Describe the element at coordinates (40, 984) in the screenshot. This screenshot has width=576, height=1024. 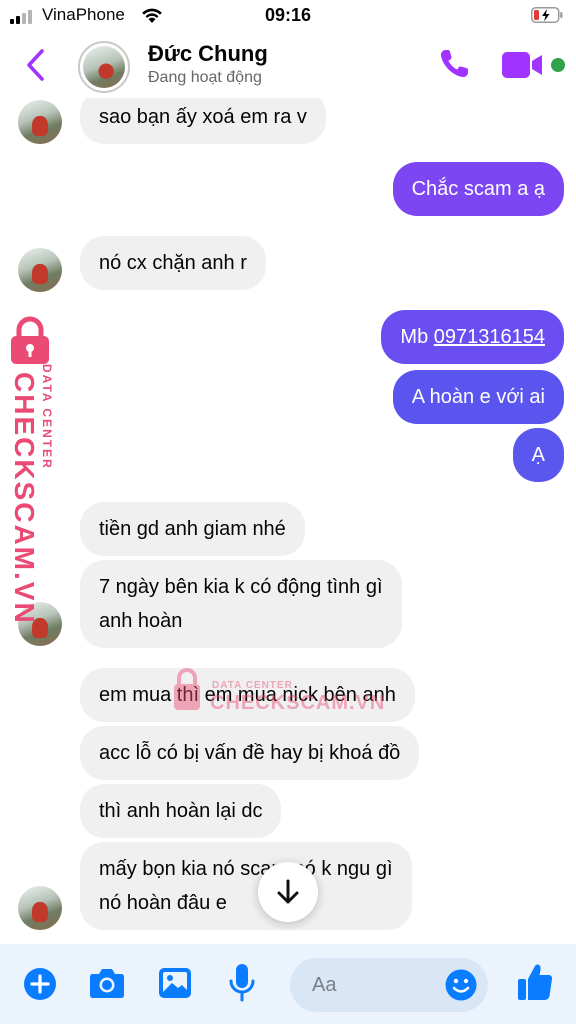
I see `plus-icon` at that location.